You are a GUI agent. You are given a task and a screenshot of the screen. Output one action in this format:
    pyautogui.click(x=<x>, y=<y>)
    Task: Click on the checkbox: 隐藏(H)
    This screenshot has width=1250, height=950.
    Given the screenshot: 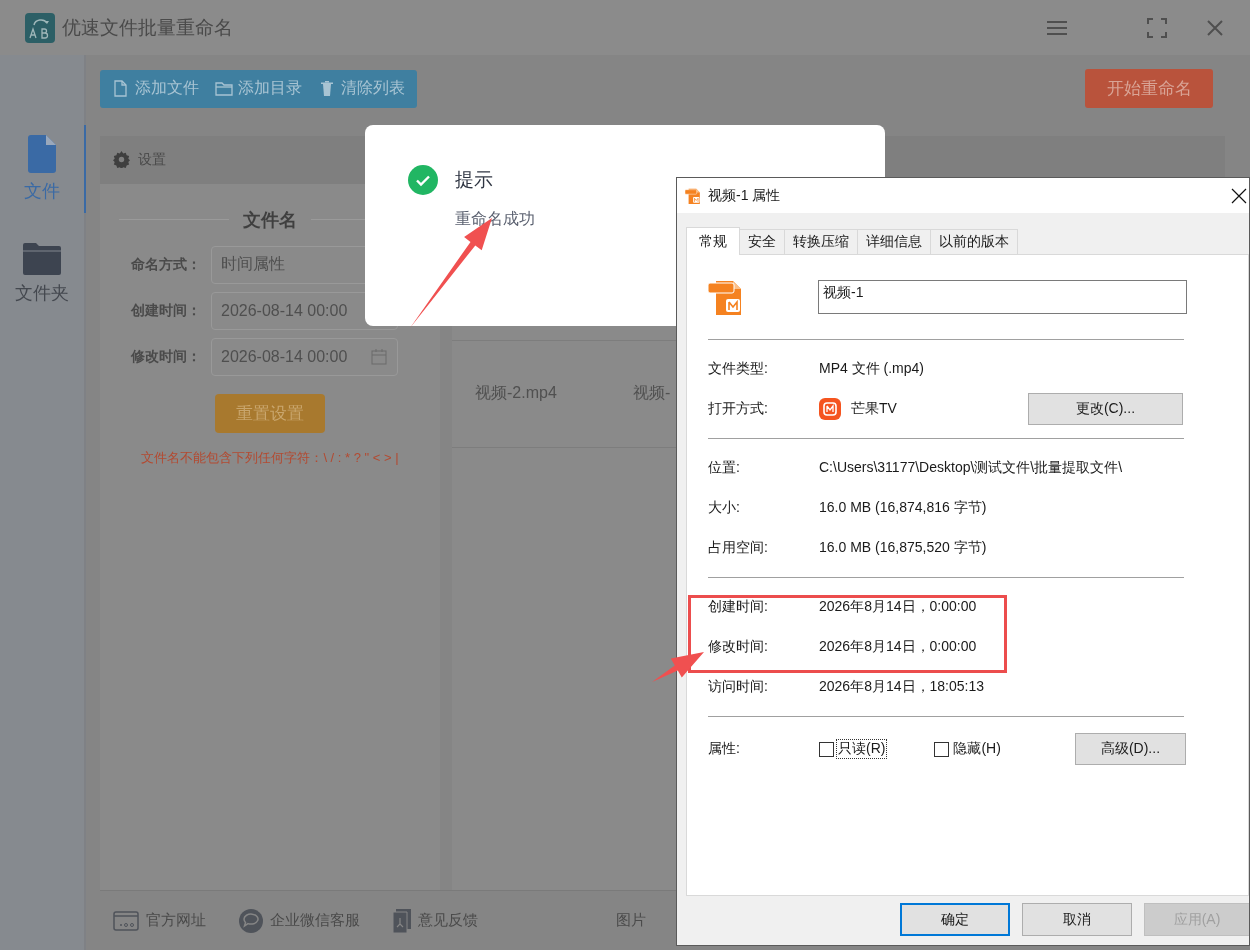 What is the action you would take?
    pyautogui.click(x=968, y=749)
    